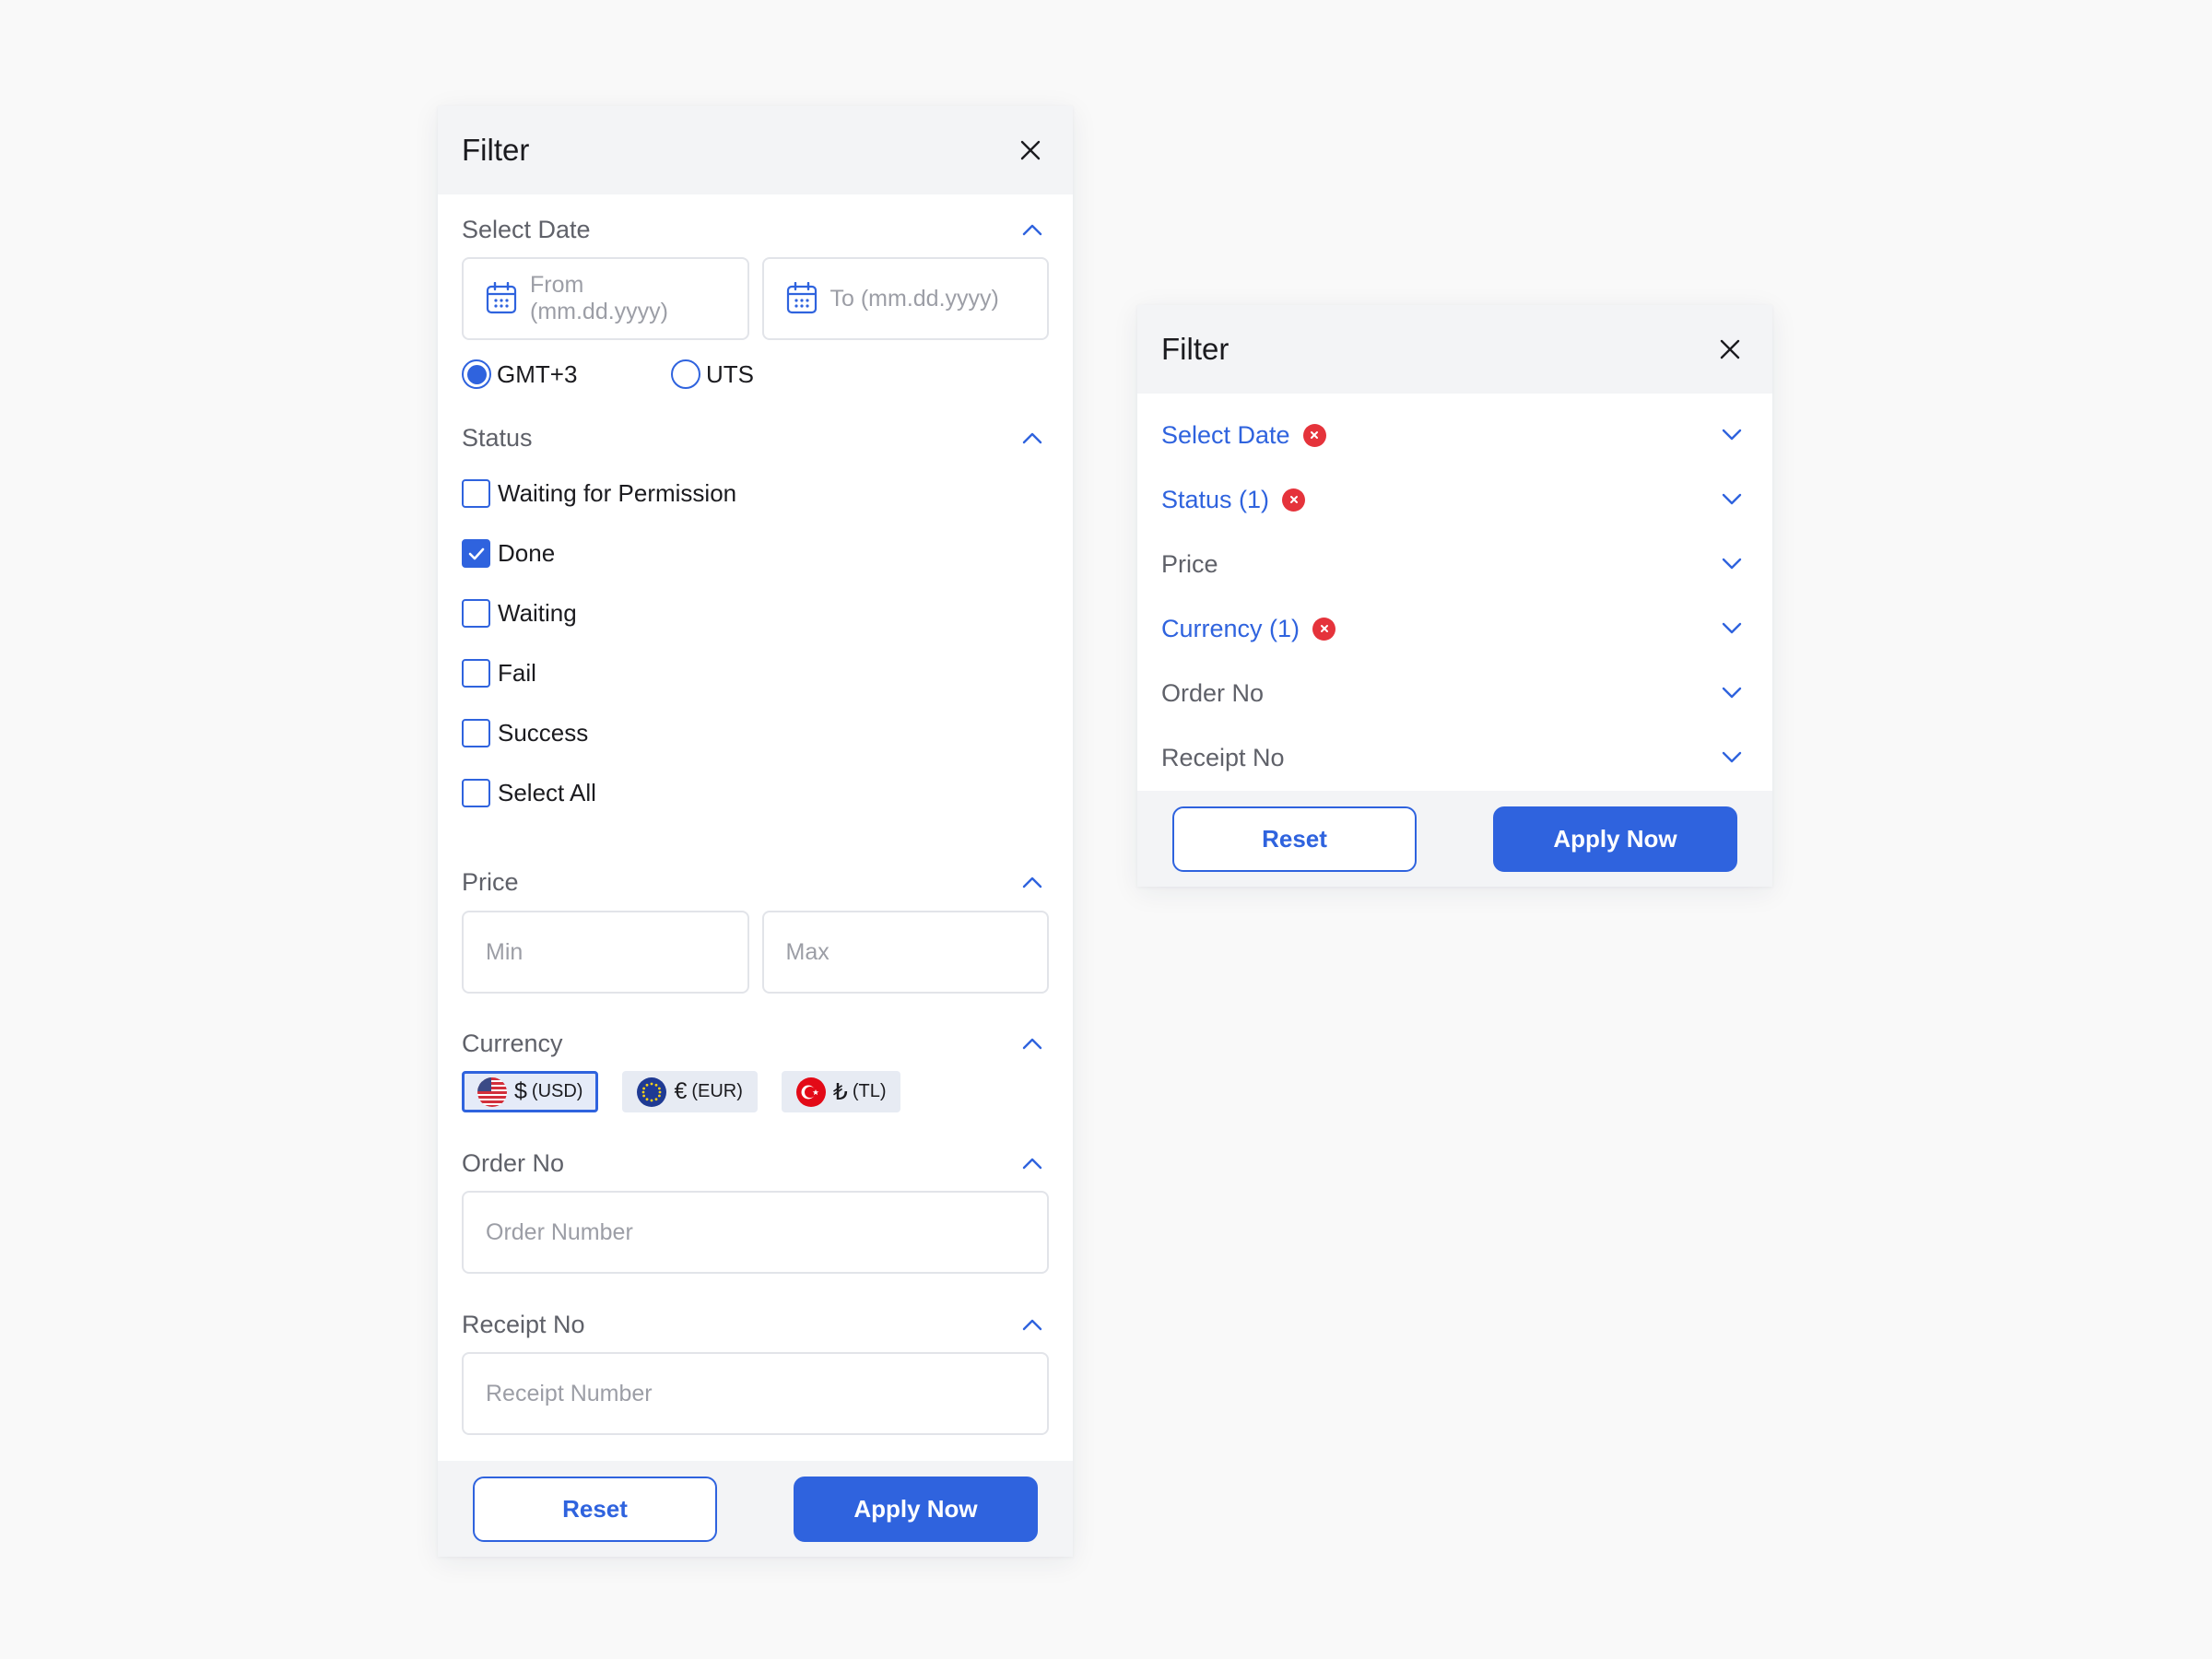 This screenshot has width=2212, height=1659. I want to click on currency-chip-usd: $ (USD), so click(530, 1091).